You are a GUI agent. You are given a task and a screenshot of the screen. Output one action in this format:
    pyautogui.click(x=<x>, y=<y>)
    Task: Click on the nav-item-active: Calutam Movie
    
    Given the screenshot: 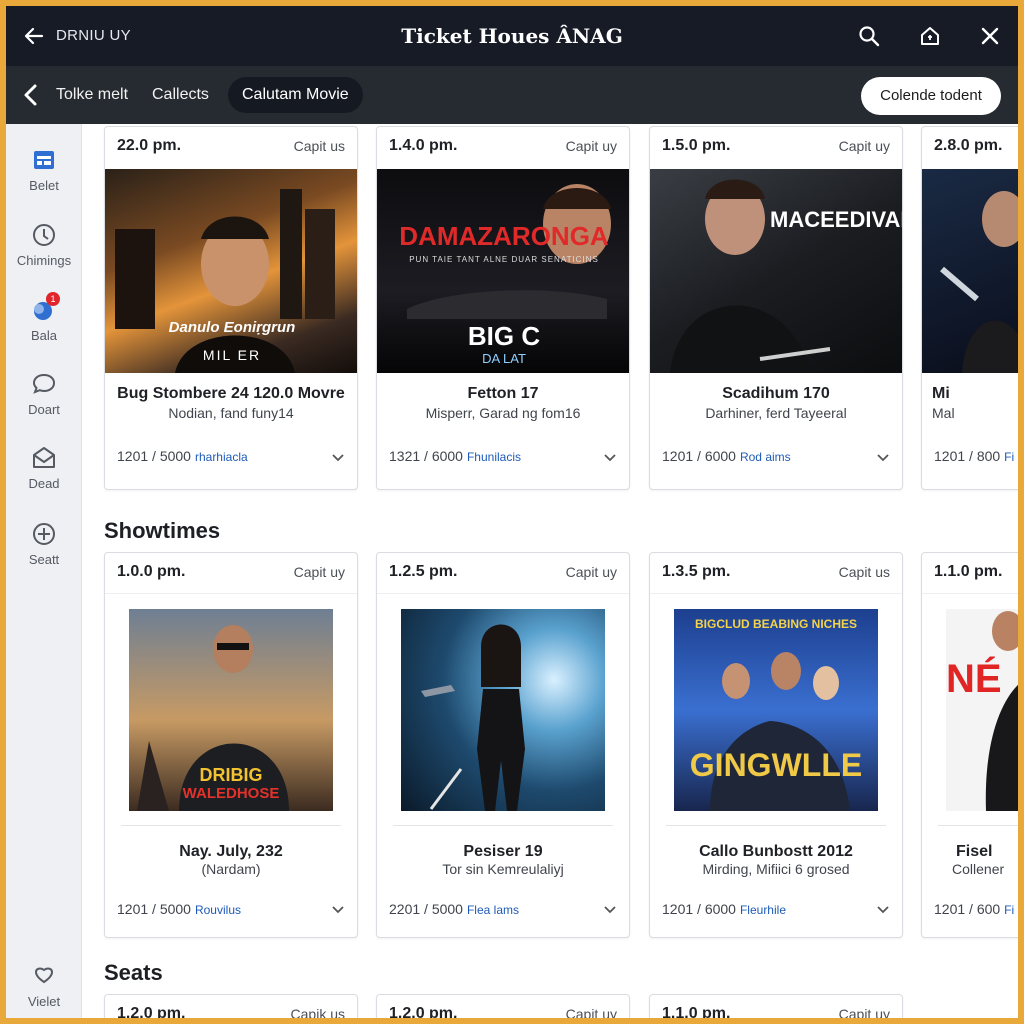 What is the action you would take?
    pyautogui.click(x=295, y=95)
    